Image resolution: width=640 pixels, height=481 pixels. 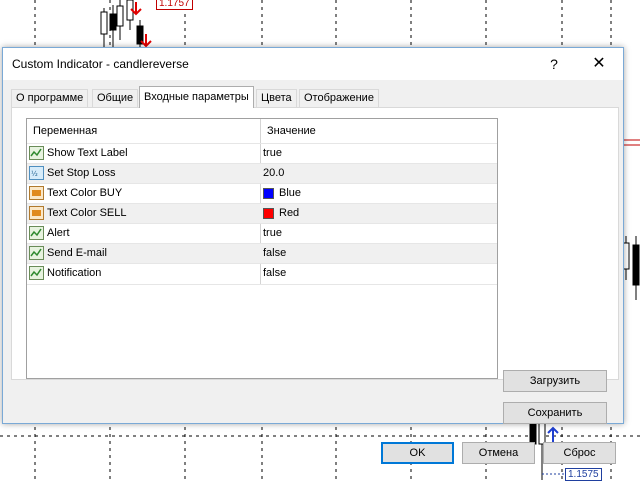 What do you see at coordinates (579, 453) in the screenshot?
I see `reset-button: Сброс` at bounding box center [579, 453].